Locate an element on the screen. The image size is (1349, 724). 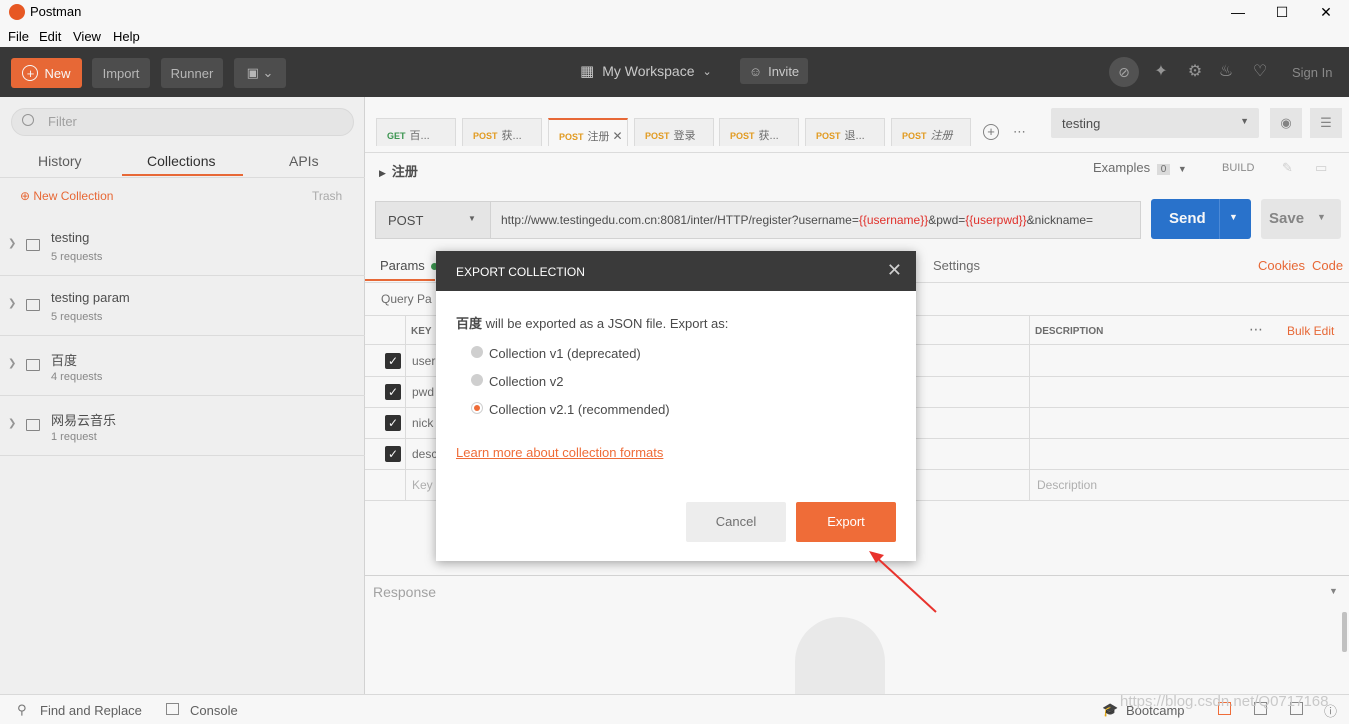
option-v2-label: Collection v2 is located at coordinates (526, 381).